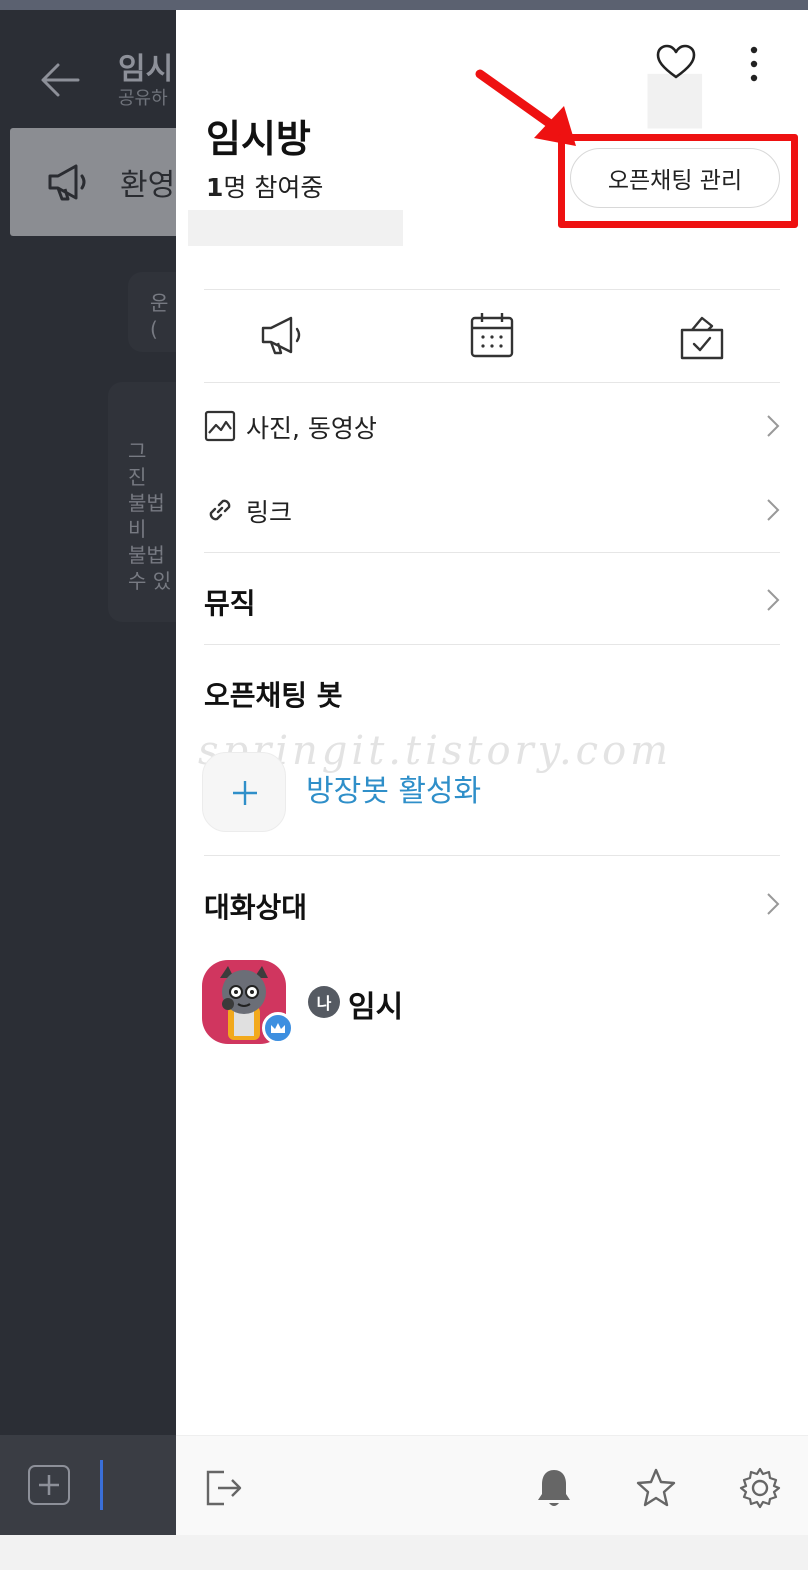 The height and width of the screenshot is (1570, 808). I want to click on member-count-suffix: 명 참여중, so click(273, 187).